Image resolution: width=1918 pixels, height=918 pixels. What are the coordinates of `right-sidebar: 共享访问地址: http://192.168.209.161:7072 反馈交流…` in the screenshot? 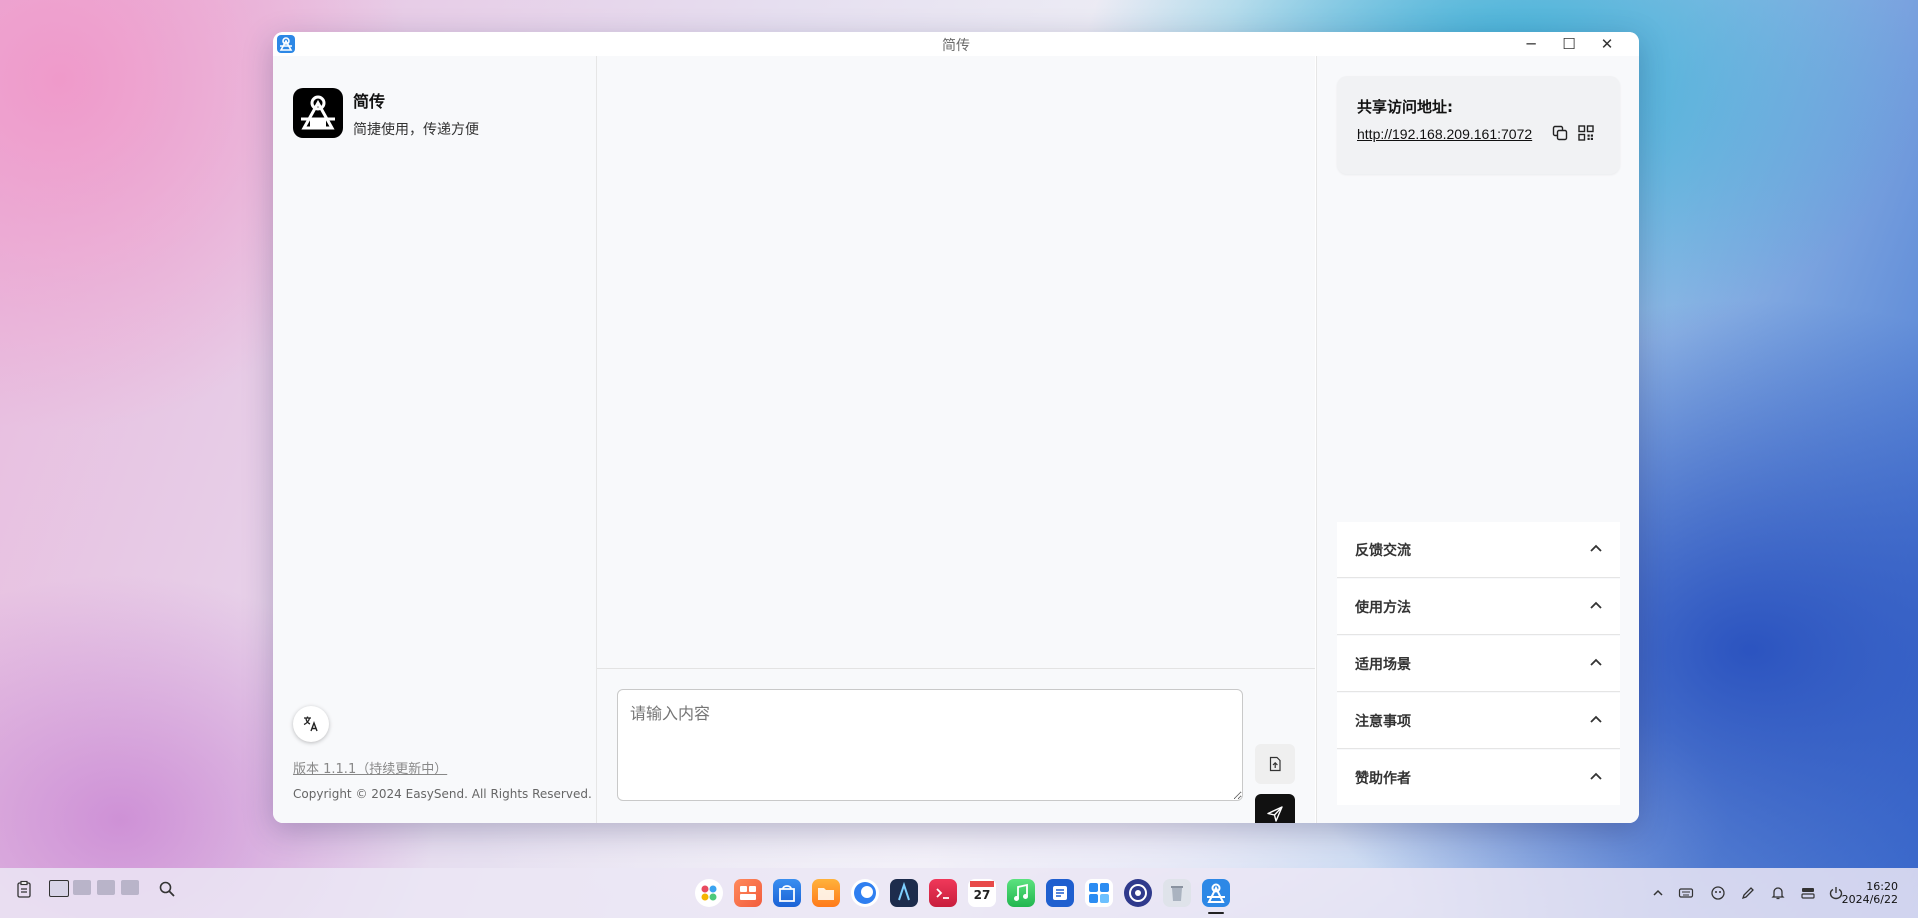 It's located at (1477, 439).